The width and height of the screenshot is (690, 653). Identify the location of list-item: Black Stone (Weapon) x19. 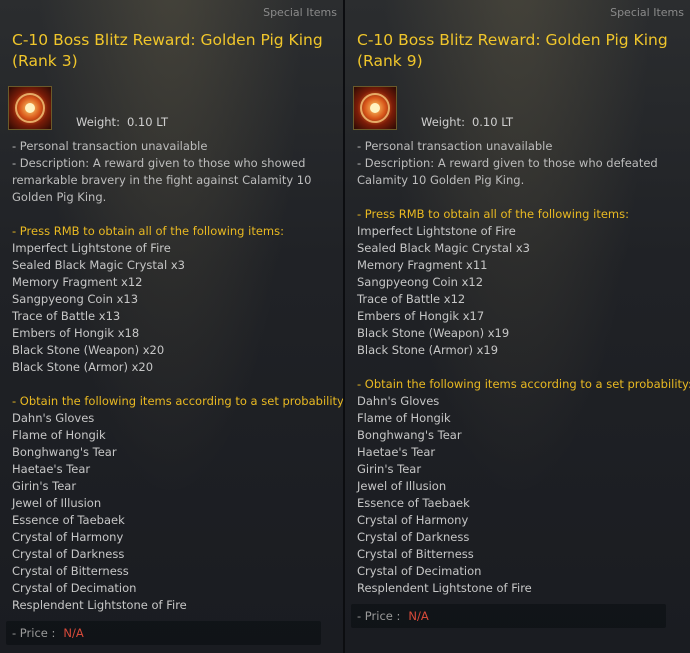
(433, 333).